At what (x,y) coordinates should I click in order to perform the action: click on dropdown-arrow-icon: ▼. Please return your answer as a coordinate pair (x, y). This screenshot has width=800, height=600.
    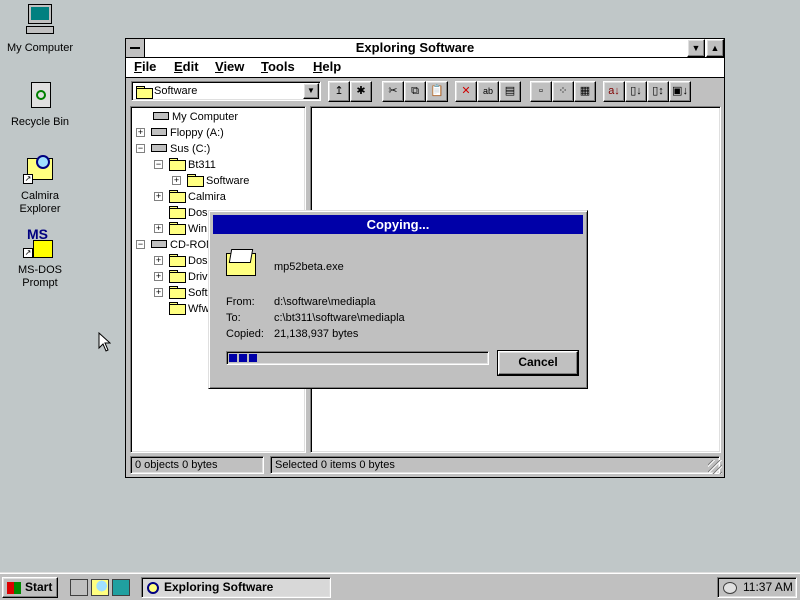
    Looking at the image, I should click on (311, 91).